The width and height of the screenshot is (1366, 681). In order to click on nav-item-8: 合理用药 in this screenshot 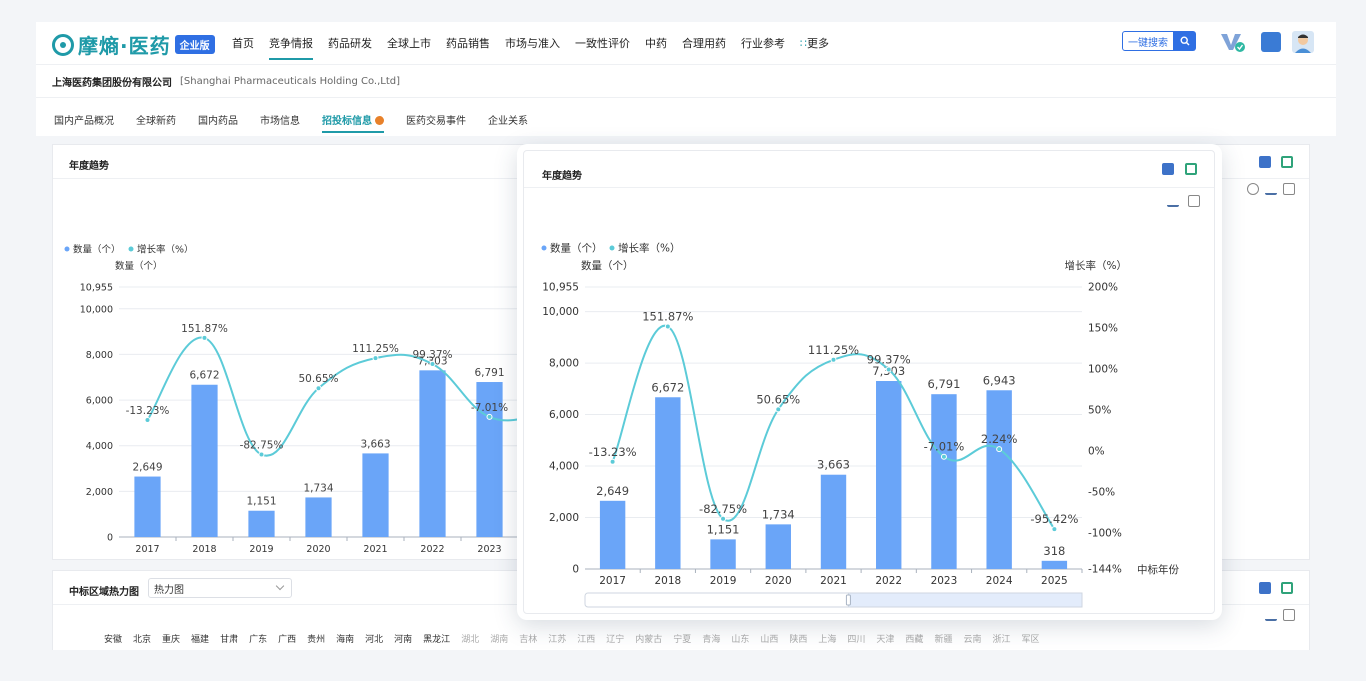, I will do `click(704, 47)`.